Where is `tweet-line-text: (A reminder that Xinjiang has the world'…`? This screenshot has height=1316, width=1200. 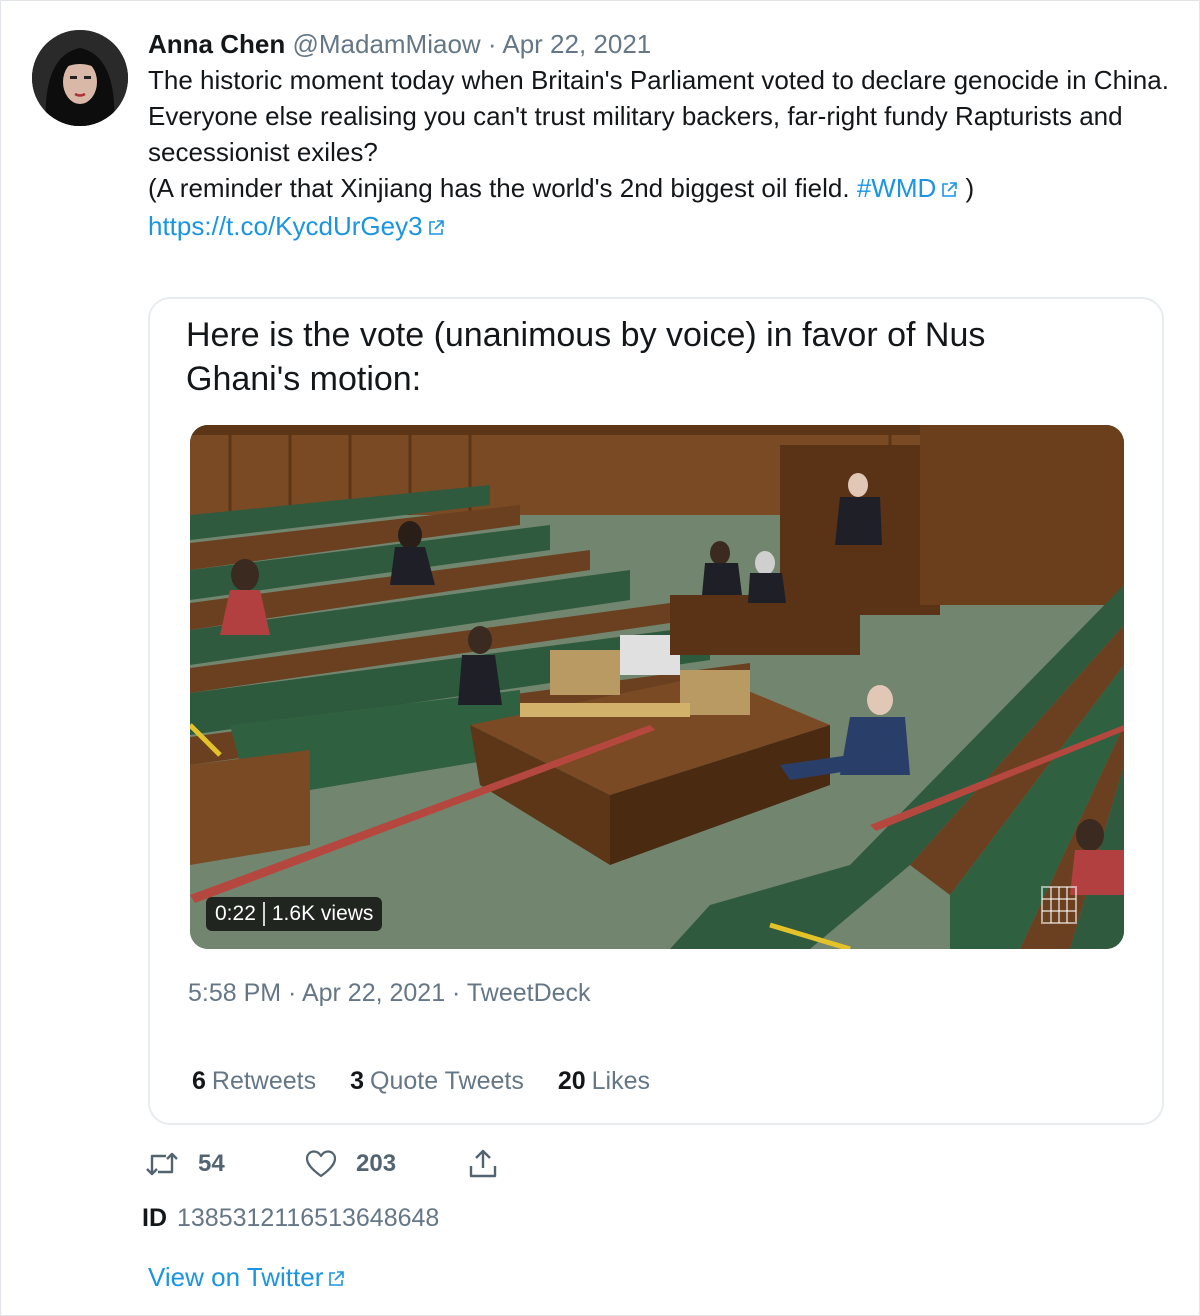
tweet-line-text: (A reminder that Xinjiang has the world'… is located at coordinates (502, 188).